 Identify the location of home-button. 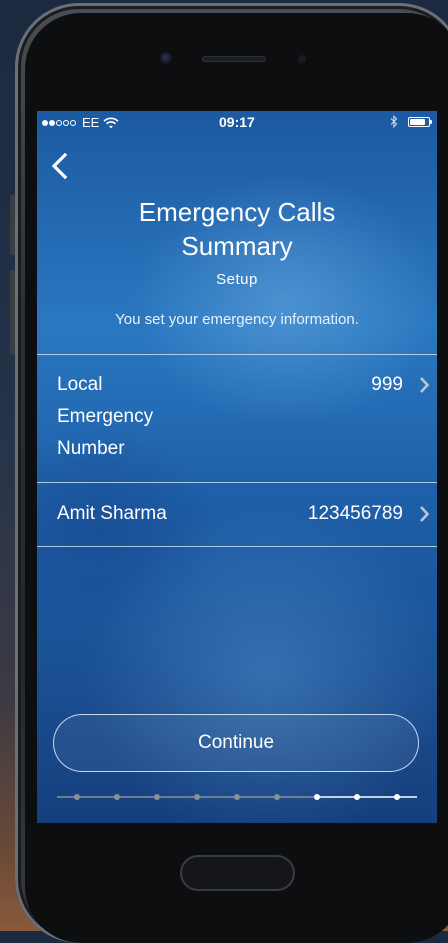
(237, 873).